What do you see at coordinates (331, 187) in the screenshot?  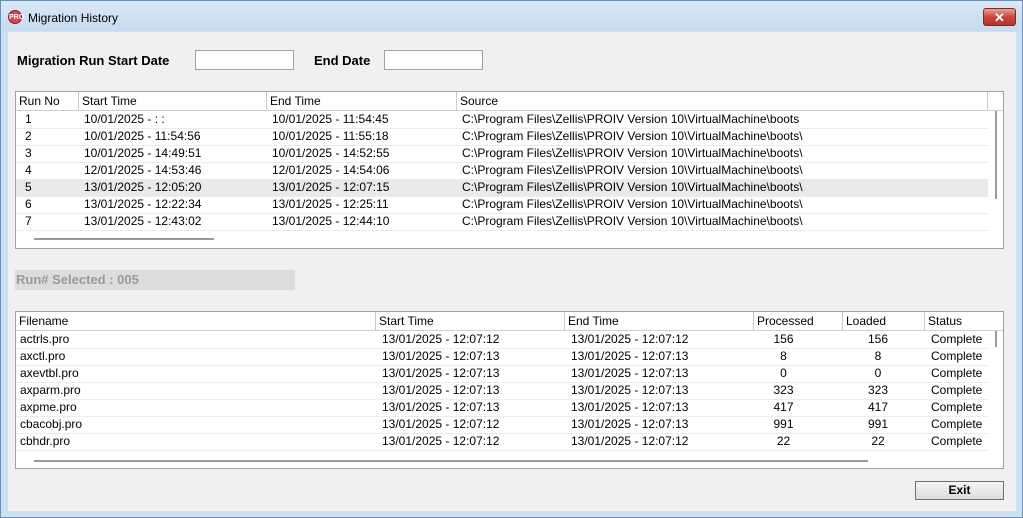 I see `run-end-cell: 13/01/2025 - 12:07:15` at bounding box center [331, 187].